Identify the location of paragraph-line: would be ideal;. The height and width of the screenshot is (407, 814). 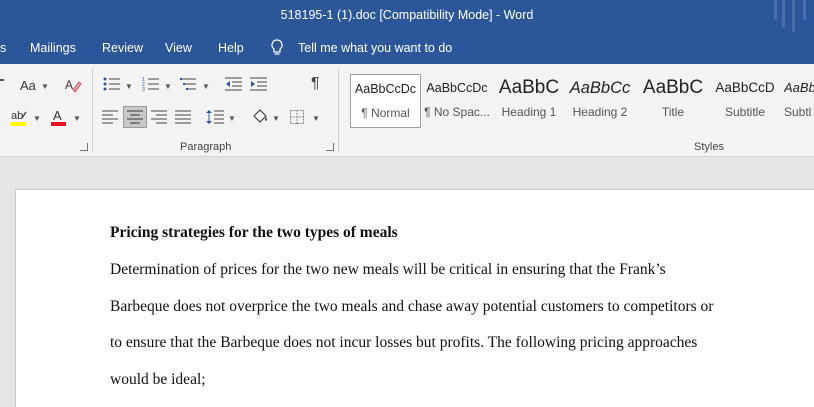
(158, 379).